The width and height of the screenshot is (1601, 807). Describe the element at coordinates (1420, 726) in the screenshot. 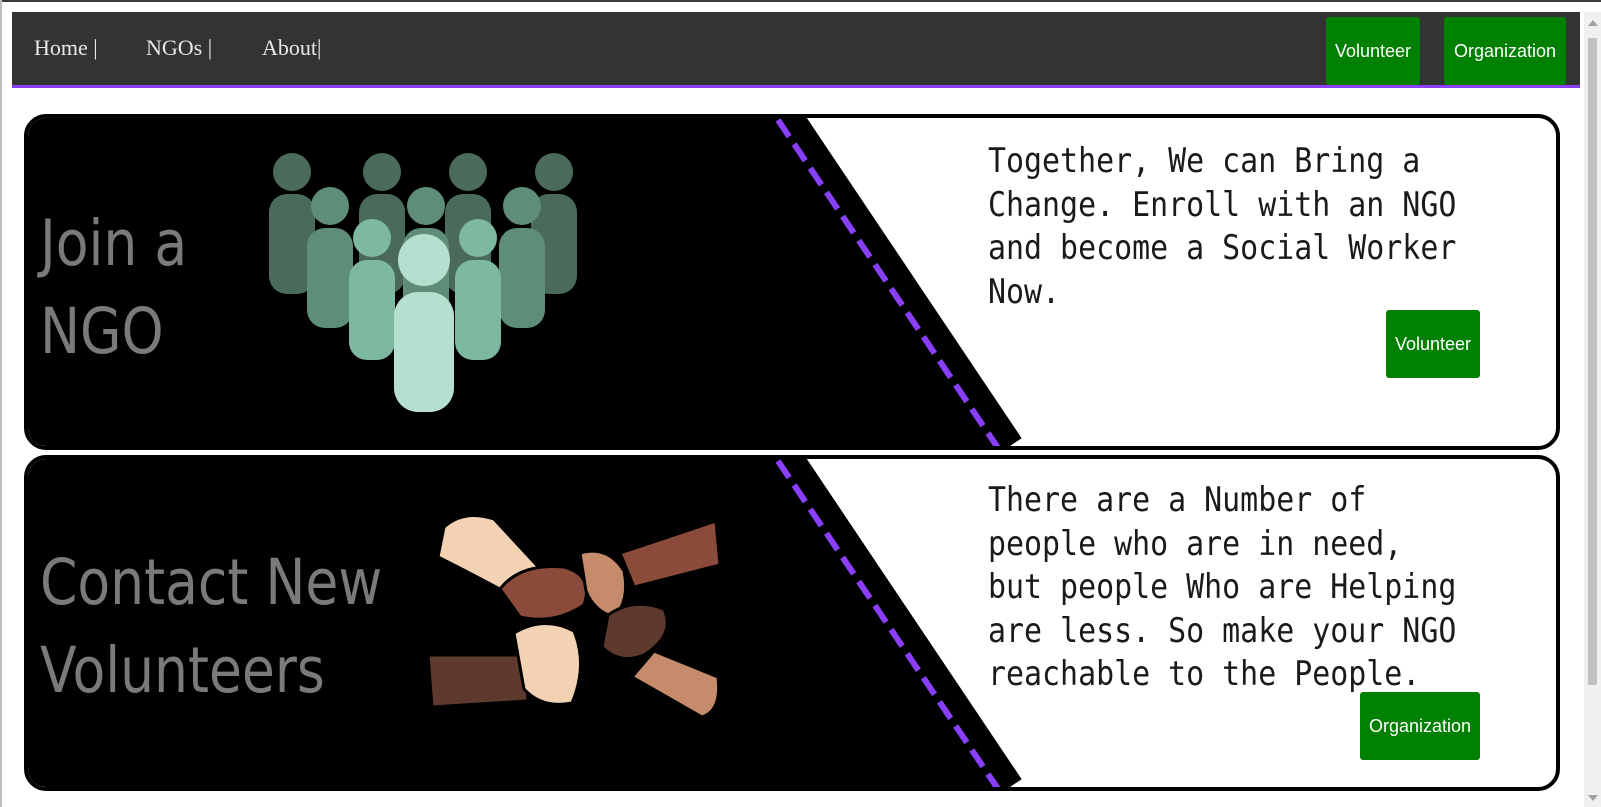

I see `banner-organization-button: Organization` at that location.